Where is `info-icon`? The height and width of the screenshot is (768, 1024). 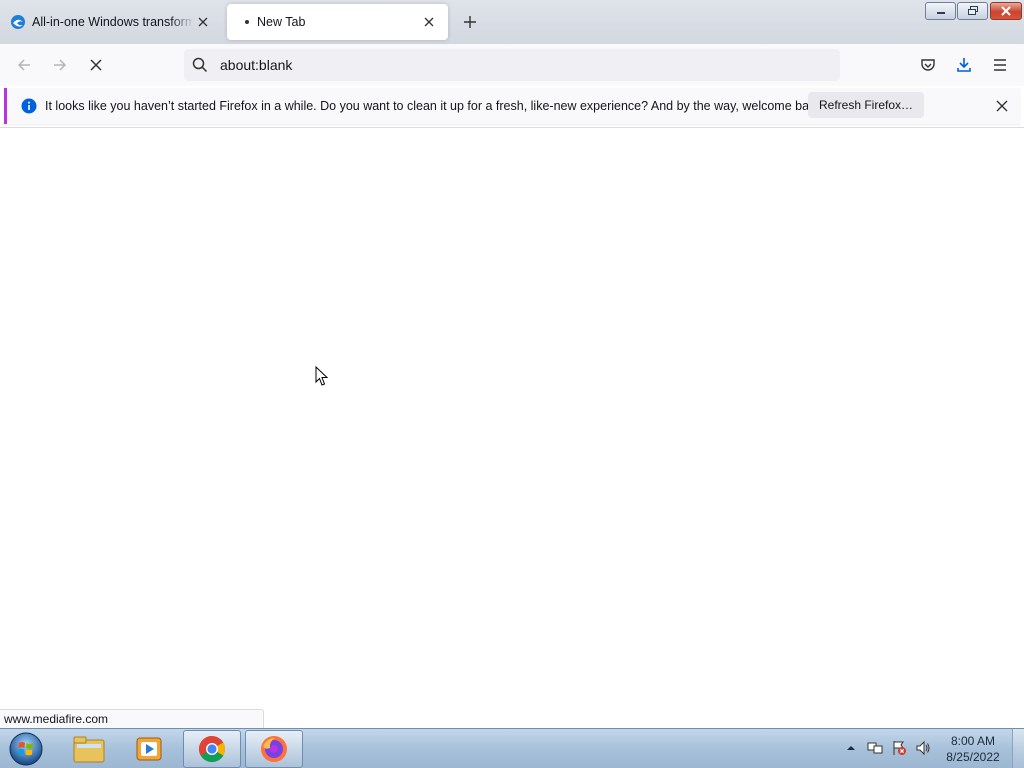
info-icon is located at coordinates (29, 106).